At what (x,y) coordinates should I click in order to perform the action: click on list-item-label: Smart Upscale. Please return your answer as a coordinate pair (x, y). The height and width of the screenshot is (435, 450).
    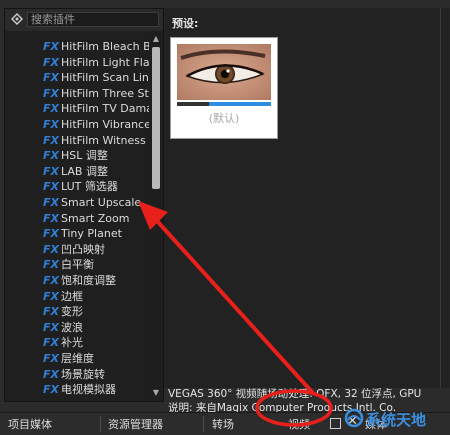
    Looking at the image, I should click on (101, 202).